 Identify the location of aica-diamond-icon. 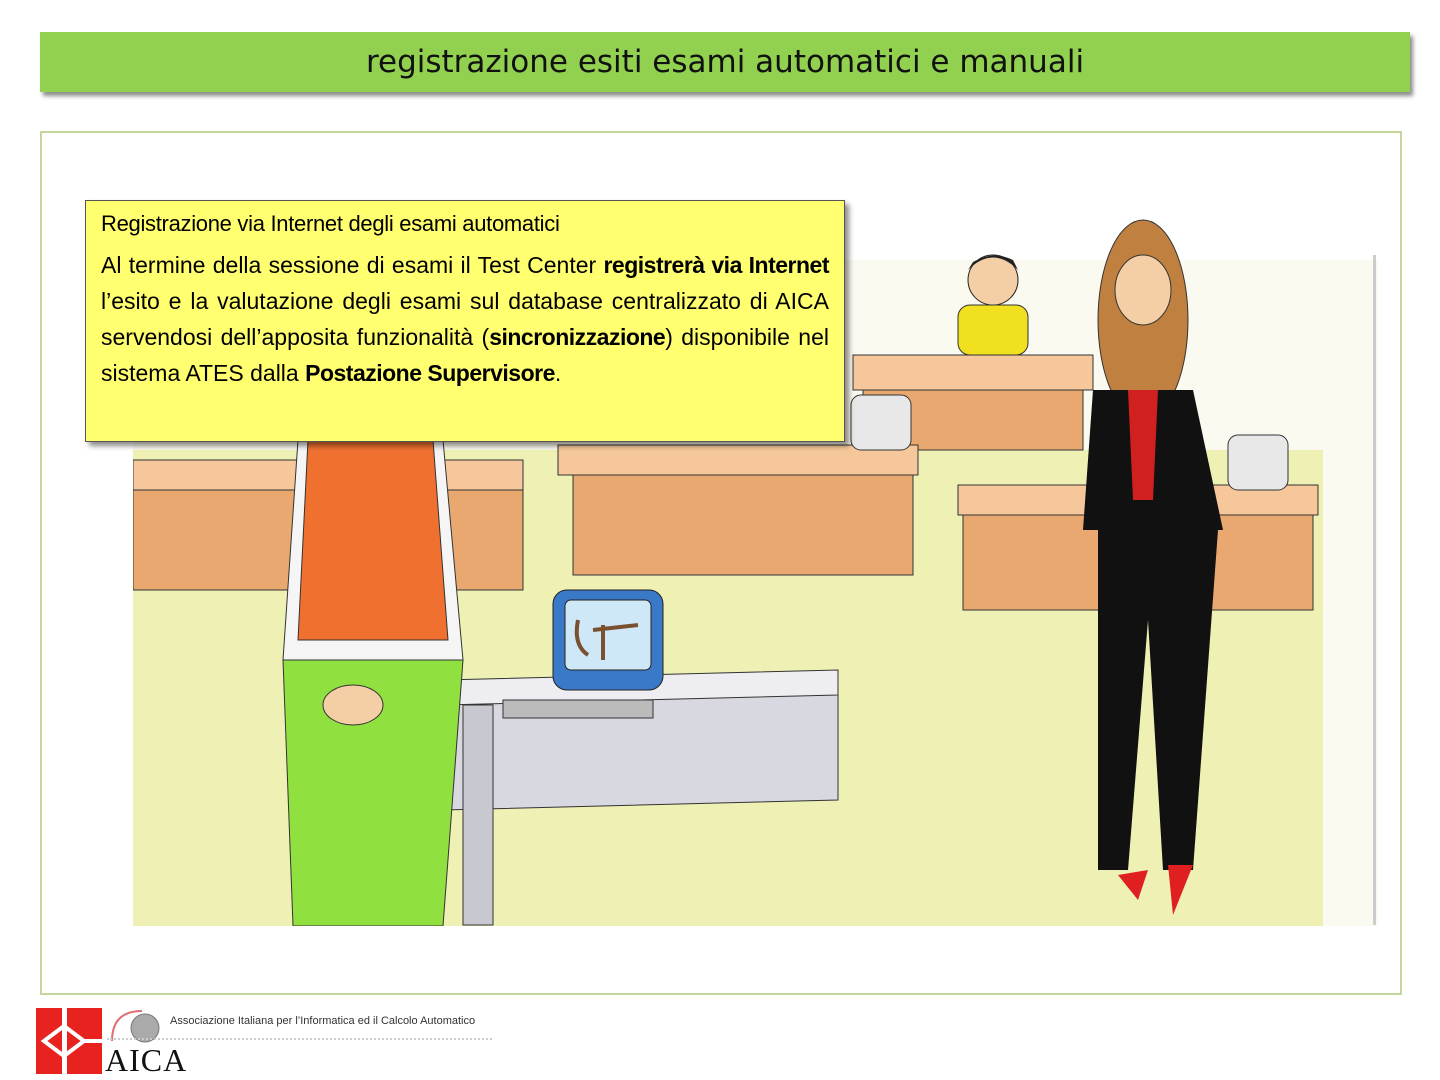
(71, 1041).